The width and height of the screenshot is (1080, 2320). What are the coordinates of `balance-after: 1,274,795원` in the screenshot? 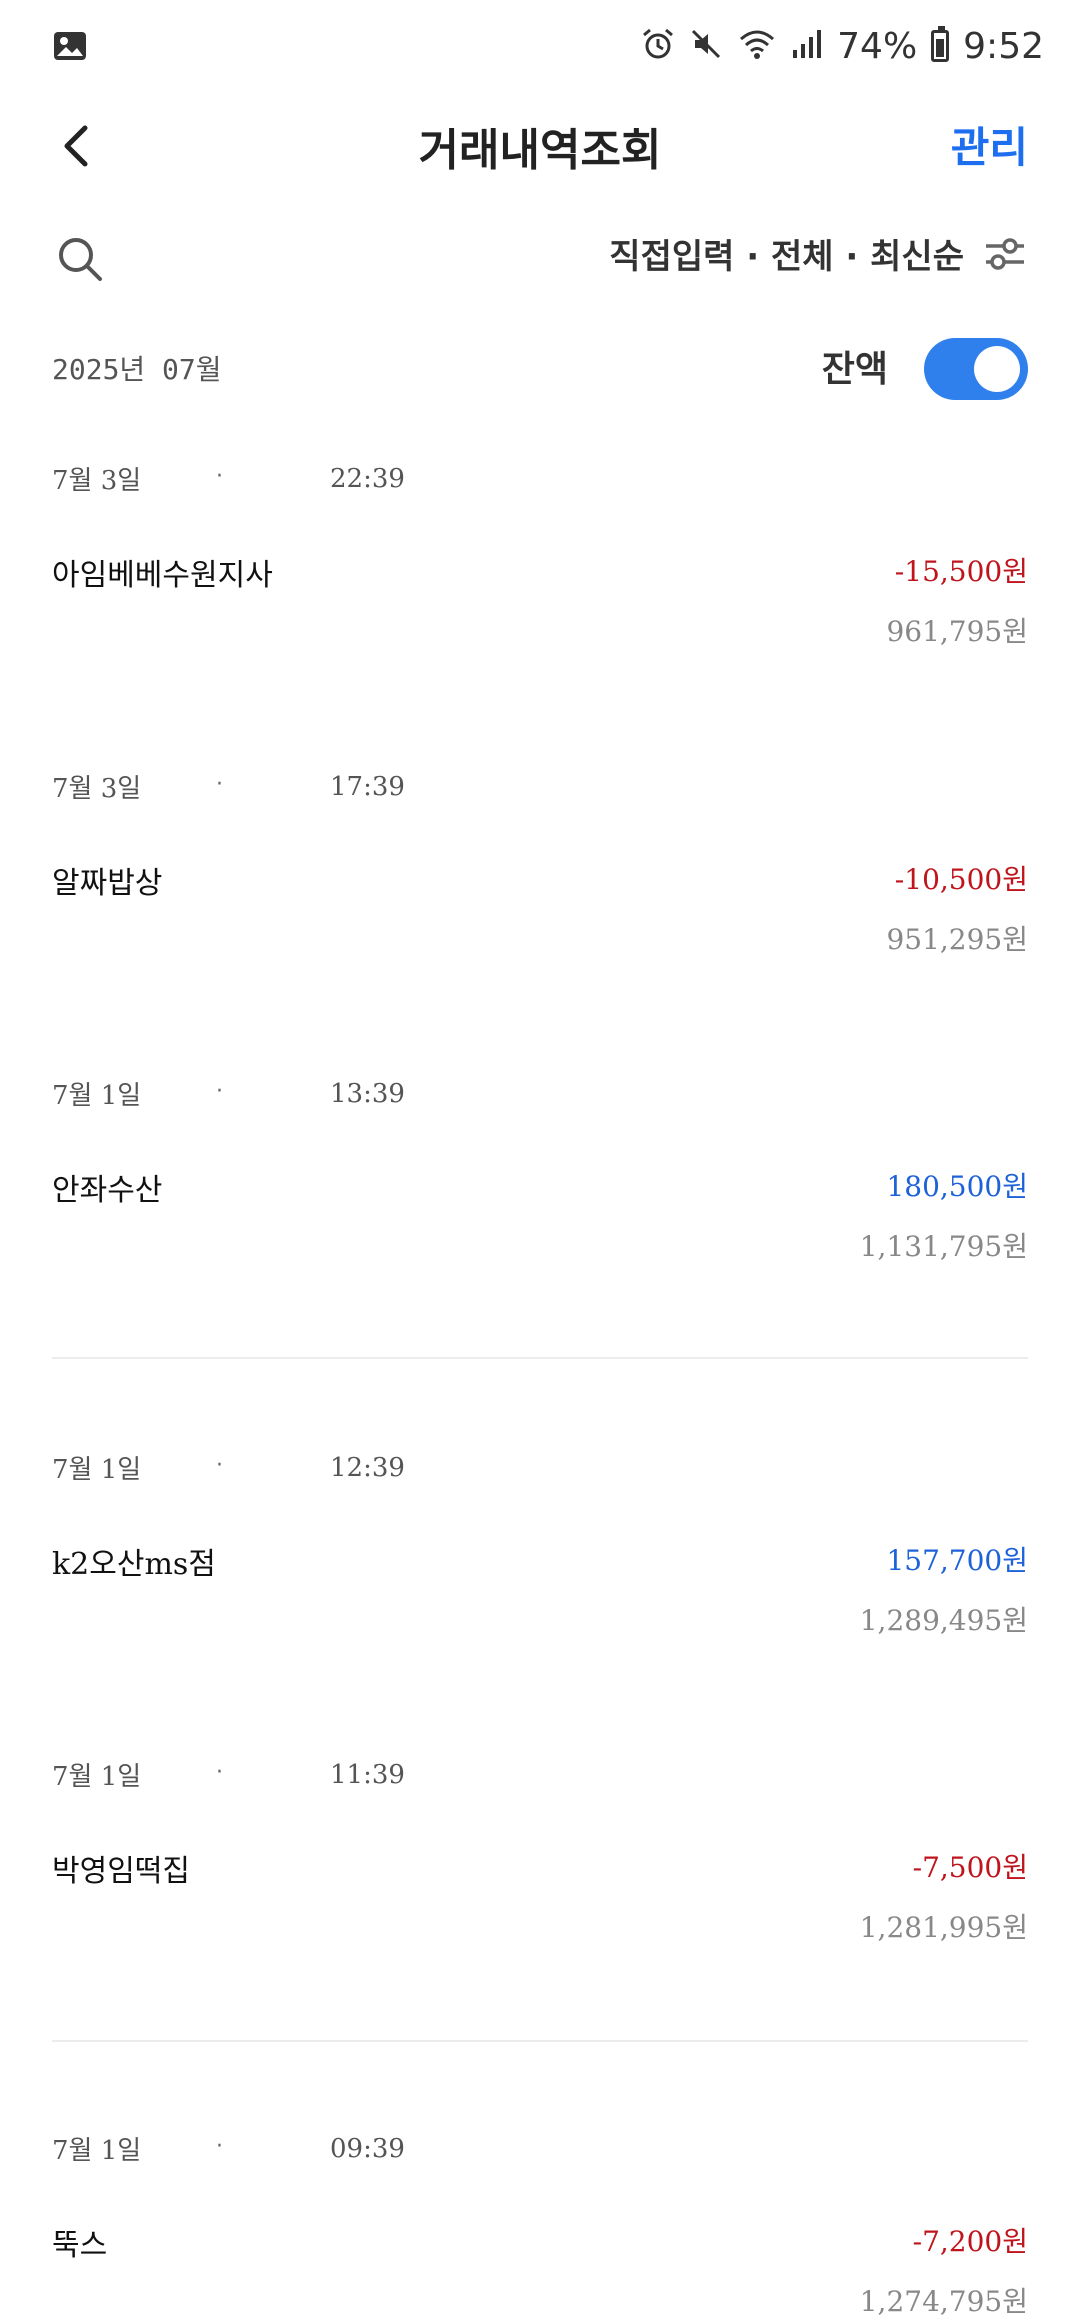 It's located at (943, 2301).